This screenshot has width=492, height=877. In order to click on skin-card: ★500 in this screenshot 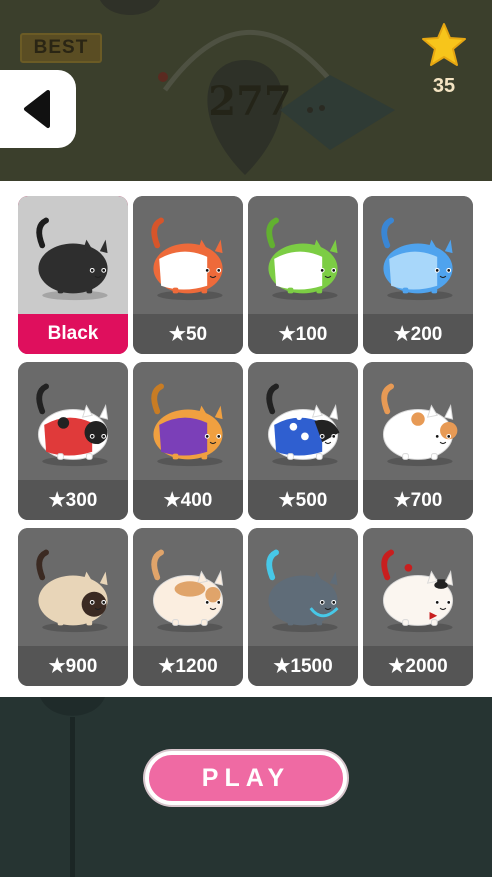, I will do `click(303, 441)`.